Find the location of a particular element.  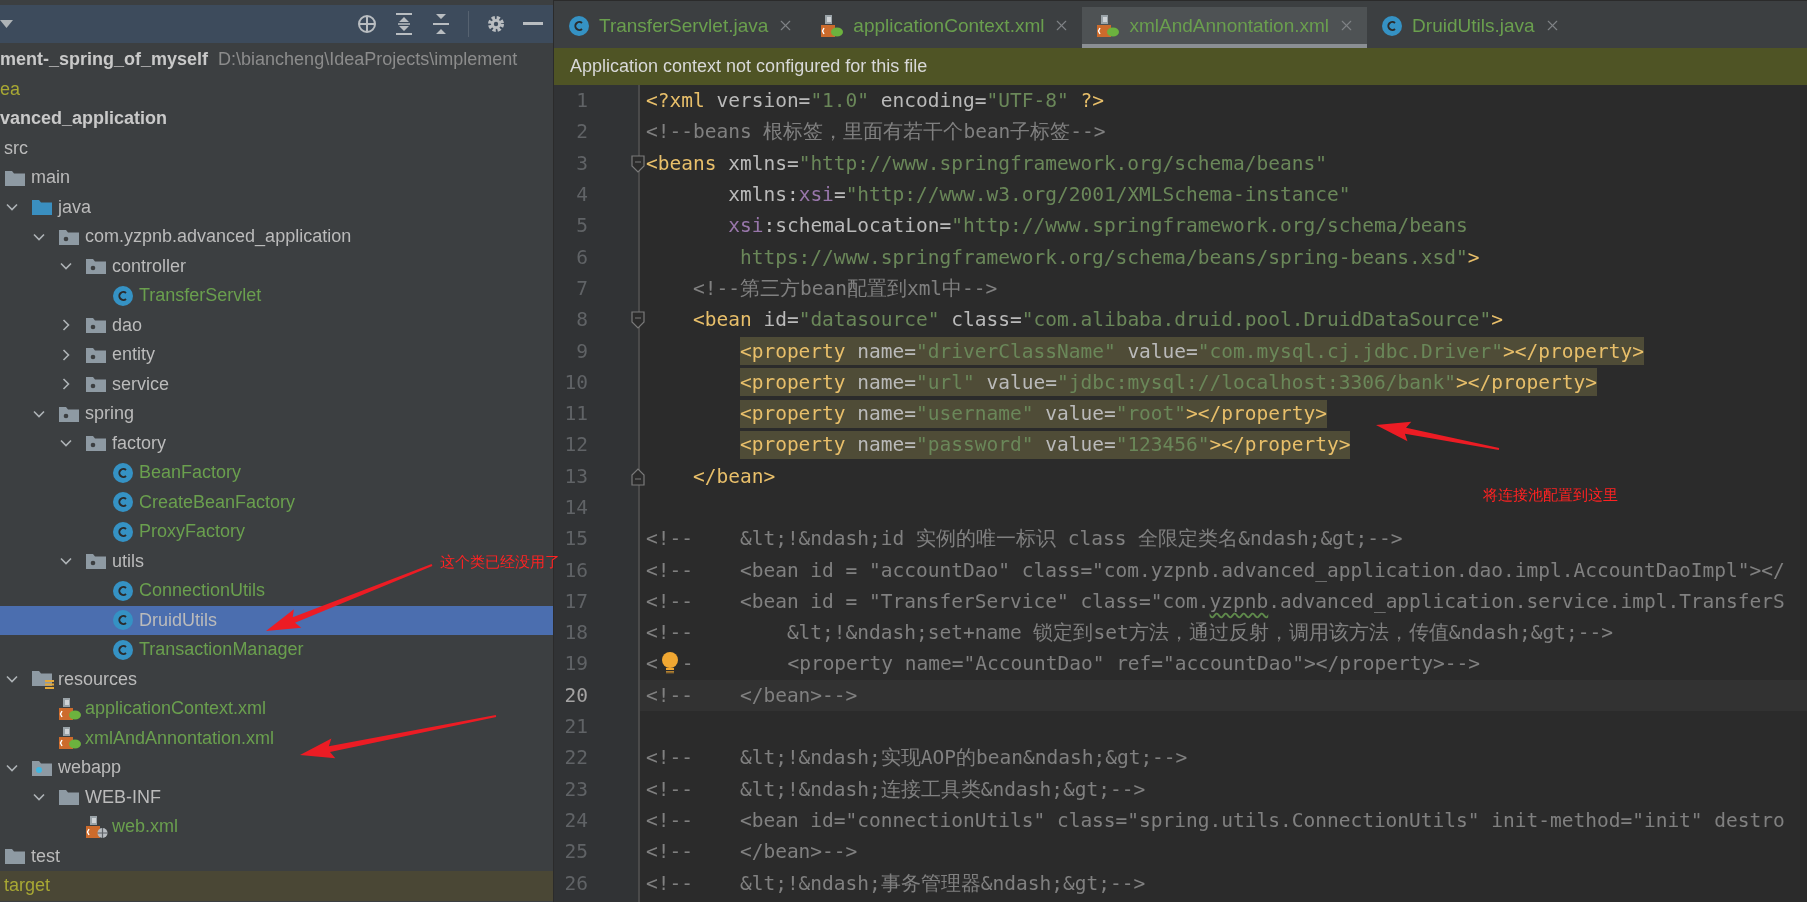

file-tab: DruidUtils.java is located at coordinates (1470, 27).